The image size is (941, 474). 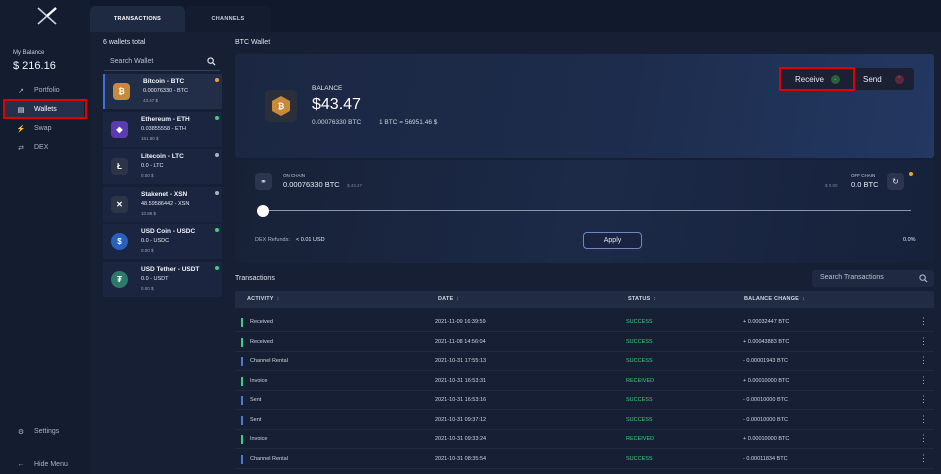 What do you see at coordinates (774, 299) in the screenshot?
I see `column-header-balance-change: BALANCE CHANGE ↕` at bounding box center [774, 299].